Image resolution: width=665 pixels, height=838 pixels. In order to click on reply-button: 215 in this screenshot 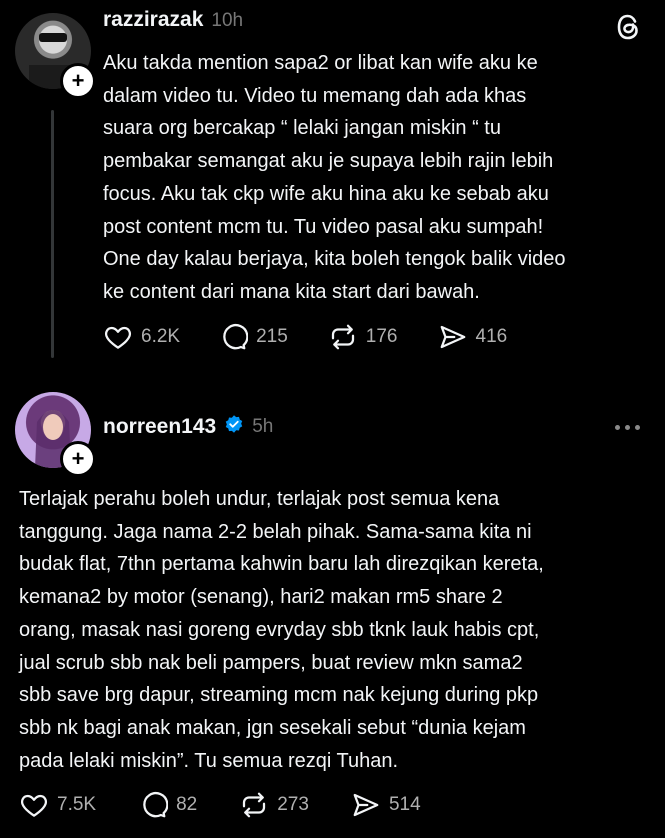, I will do `click(253, 337)`.